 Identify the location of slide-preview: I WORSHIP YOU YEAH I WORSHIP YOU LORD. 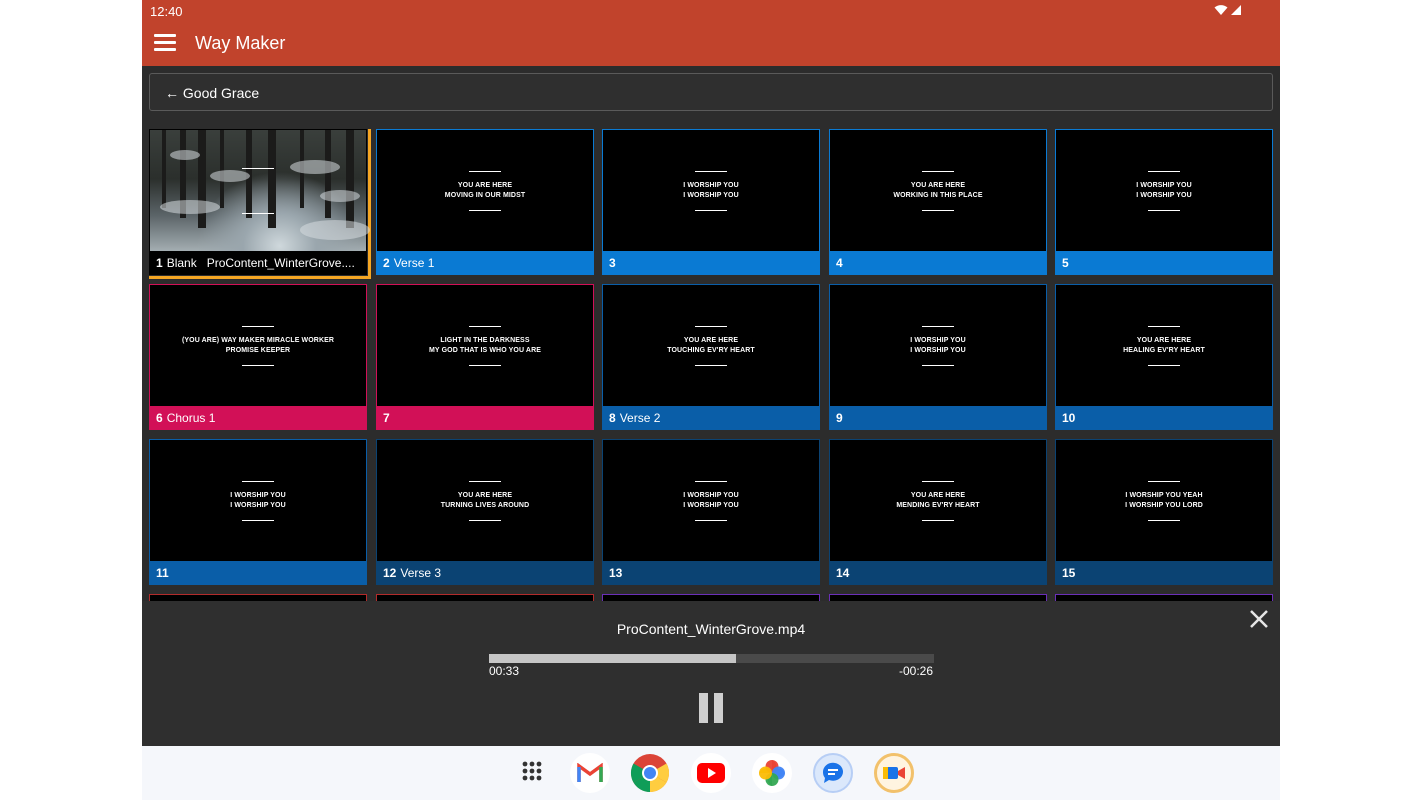
(1164, 501).